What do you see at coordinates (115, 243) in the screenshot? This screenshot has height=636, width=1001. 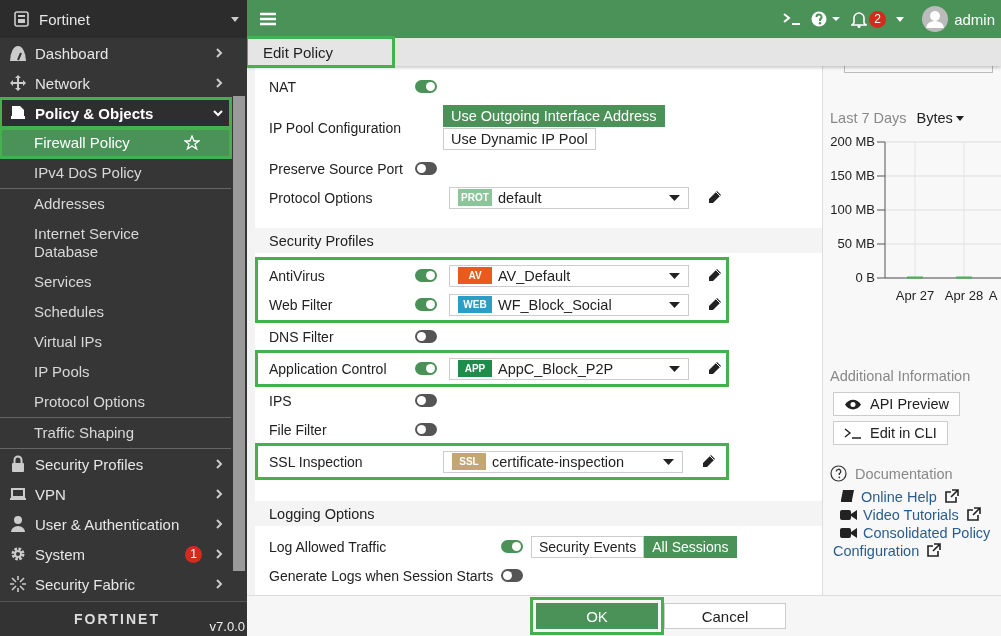 I see `sidebar-subitem: Internet Service Database` at bounding box center [115, 243].